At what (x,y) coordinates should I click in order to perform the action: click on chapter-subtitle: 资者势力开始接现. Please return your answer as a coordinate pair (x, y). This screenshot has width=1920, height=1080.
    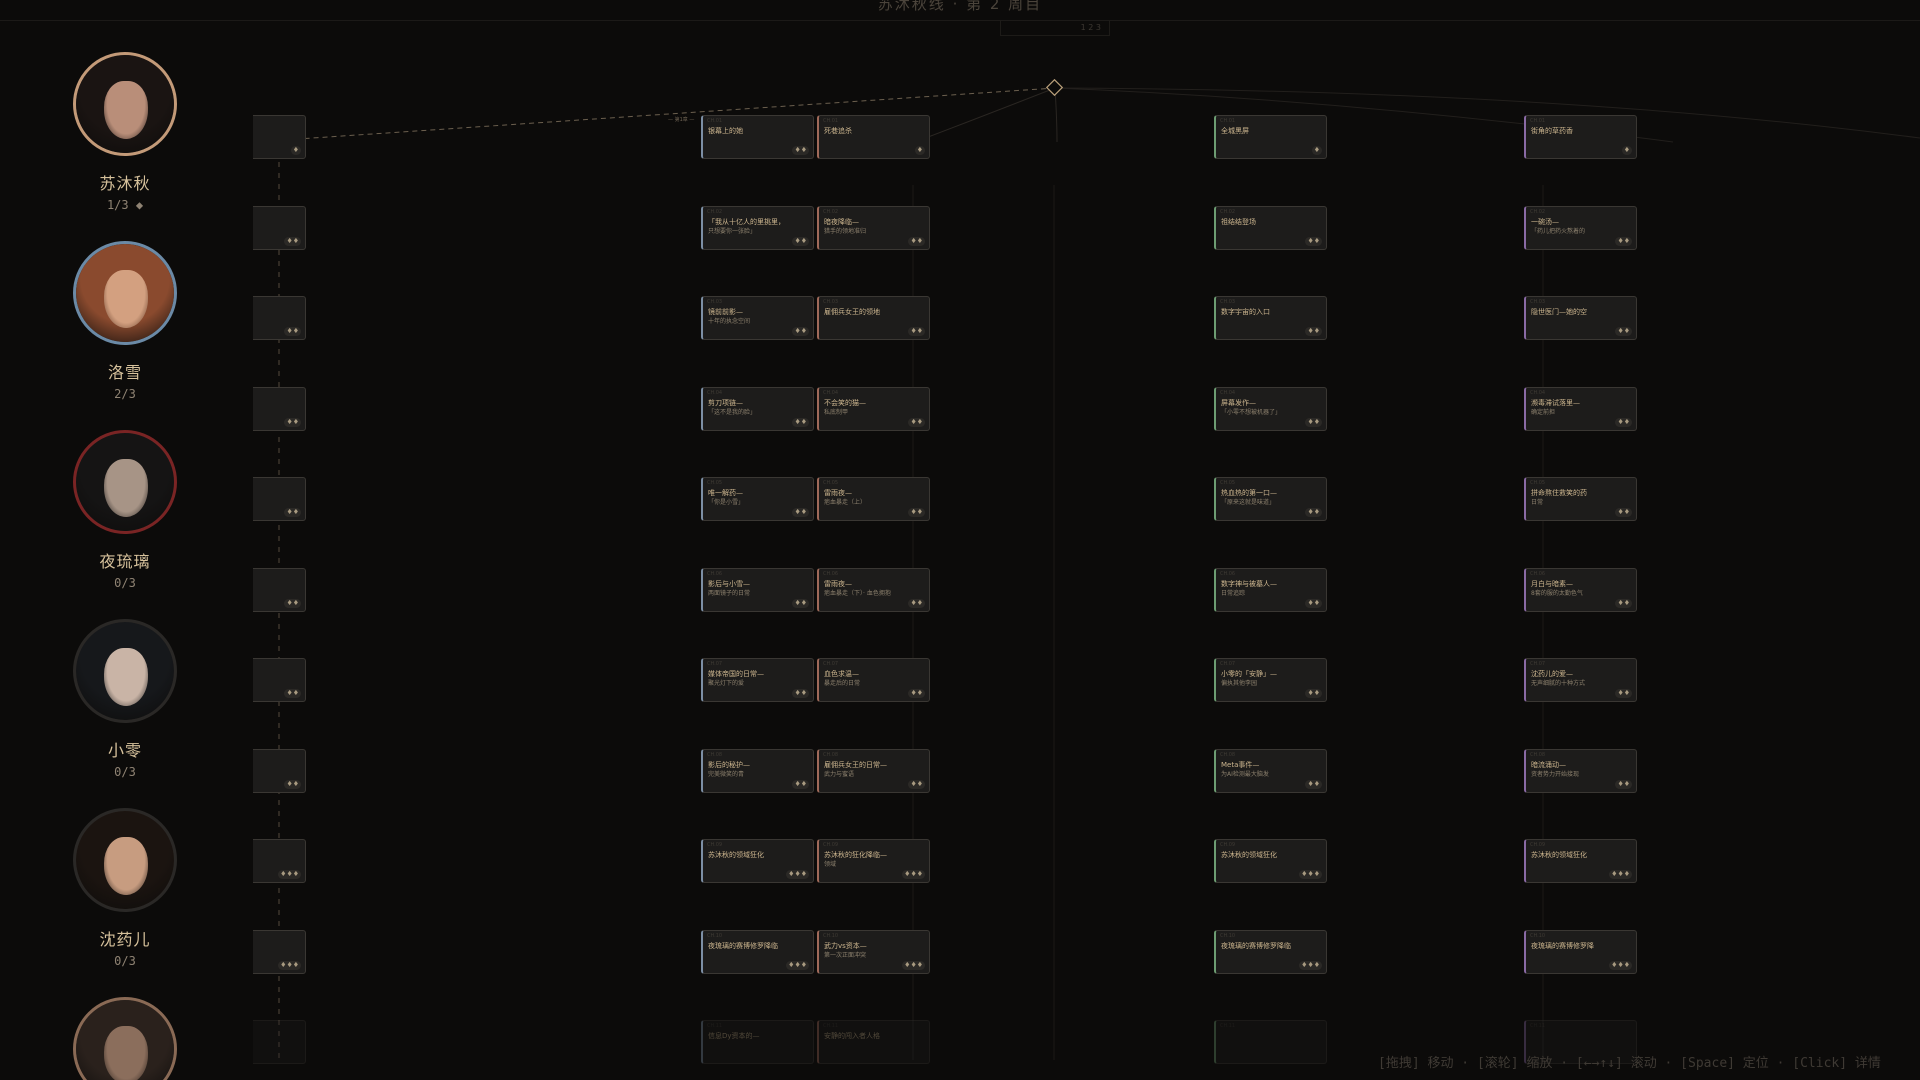
    Looking at the image, I should click on (1555, 774).